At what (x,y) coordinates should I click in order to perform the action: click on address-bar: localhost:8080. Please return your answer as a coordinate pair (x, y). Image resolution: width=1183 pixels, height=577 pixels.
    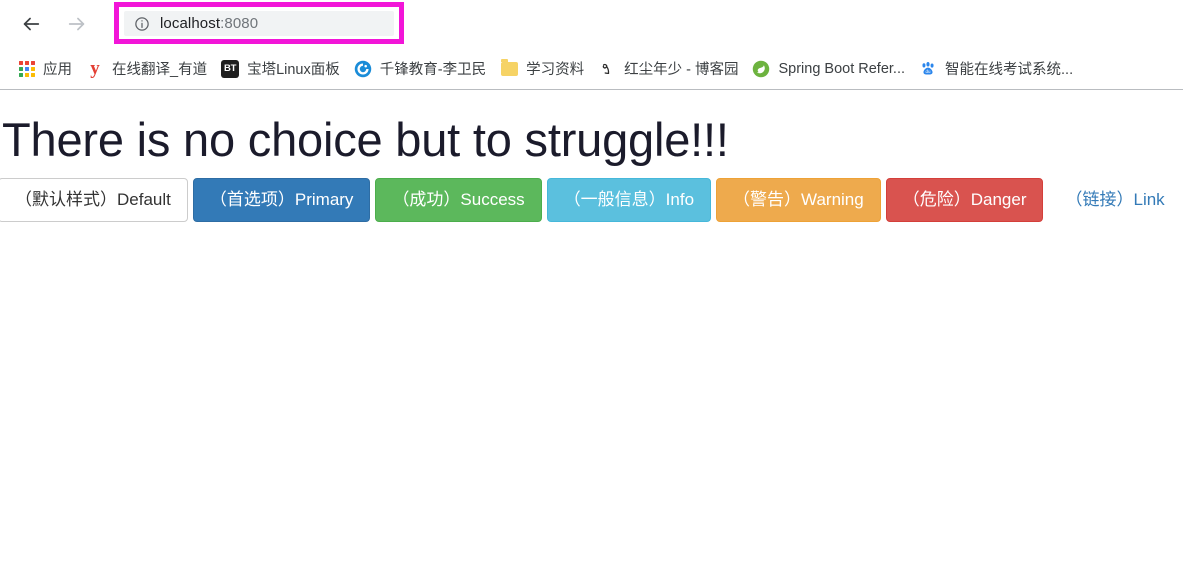
    Looking at the image, I should click on (259, 23).